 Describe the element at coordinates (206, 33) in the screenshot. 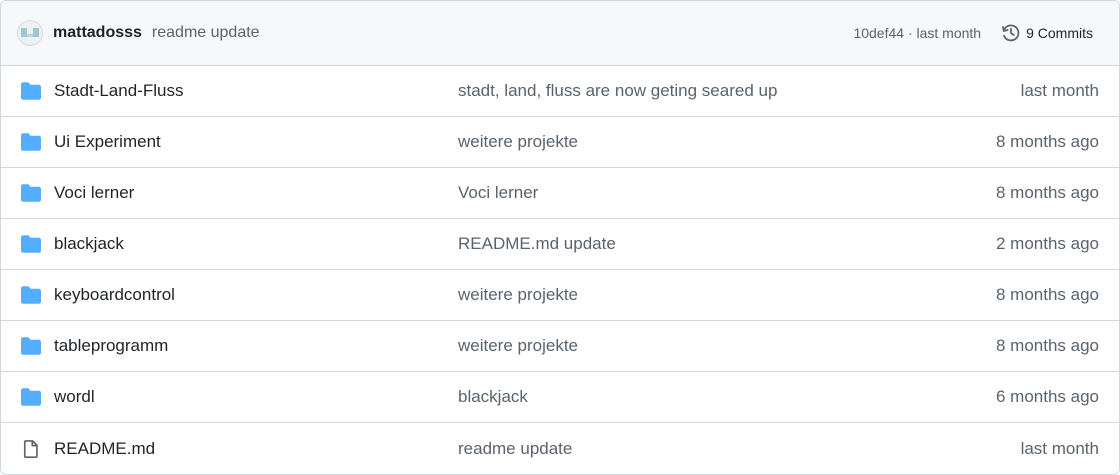

I see `latest-commit-message: readme update` at that location.